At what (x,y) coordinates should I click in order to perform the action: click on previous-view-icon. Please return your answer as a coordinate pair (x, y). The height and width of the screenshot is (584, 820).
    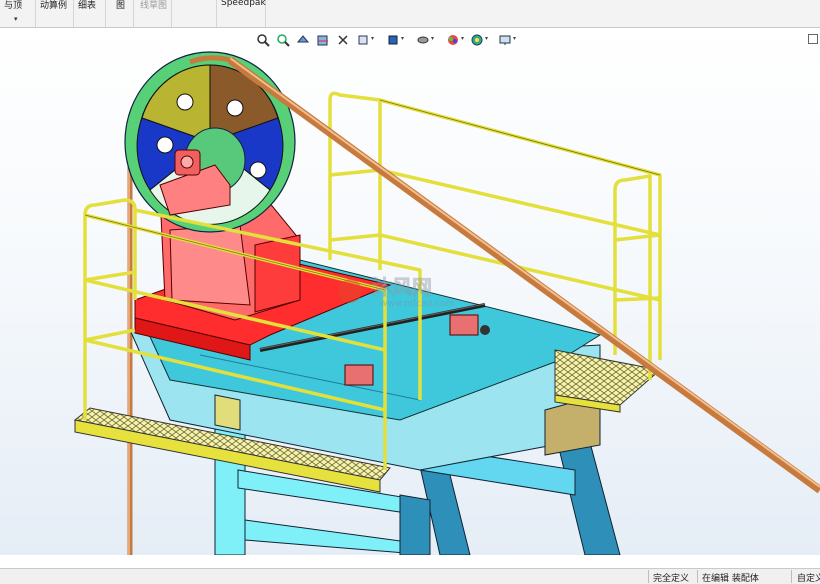
    Looking at the image, I should click on (303, 39).